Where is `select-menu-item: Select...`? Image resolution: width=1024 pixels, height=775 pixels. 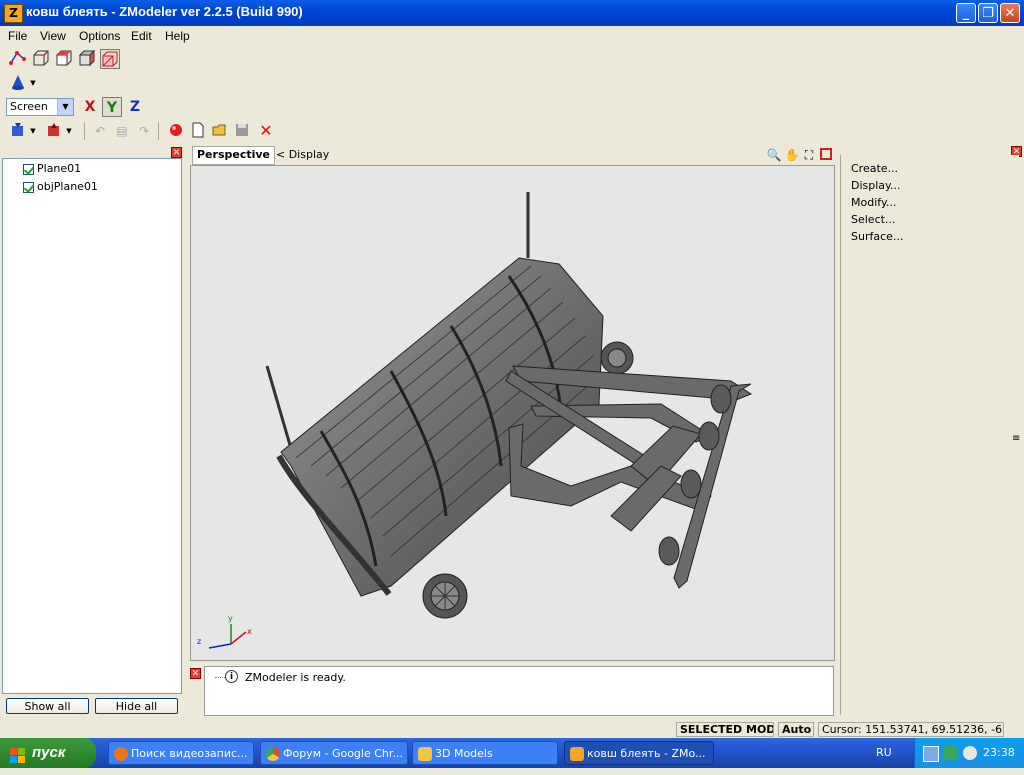
select-menu-item: Select... is located at coordinates (873, 219).